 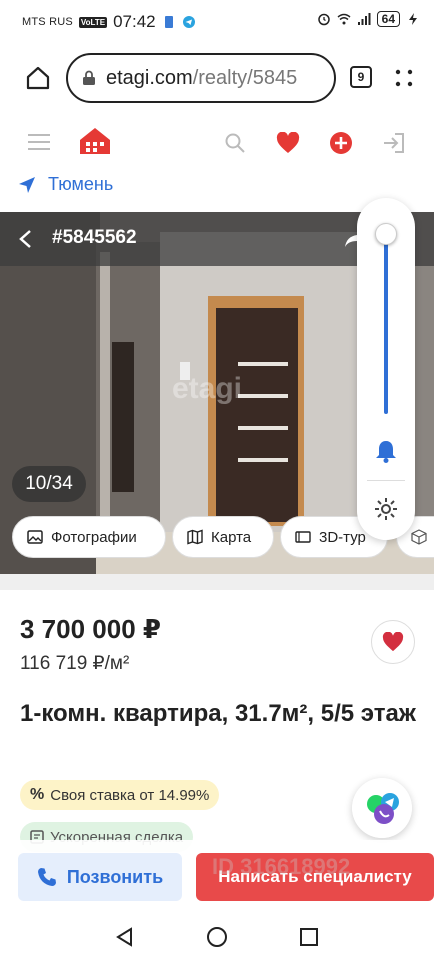 I want to click on listing-title: 1-комн. квартира, 31.7м², 5/5 этаж, so click(x=218, y=713).